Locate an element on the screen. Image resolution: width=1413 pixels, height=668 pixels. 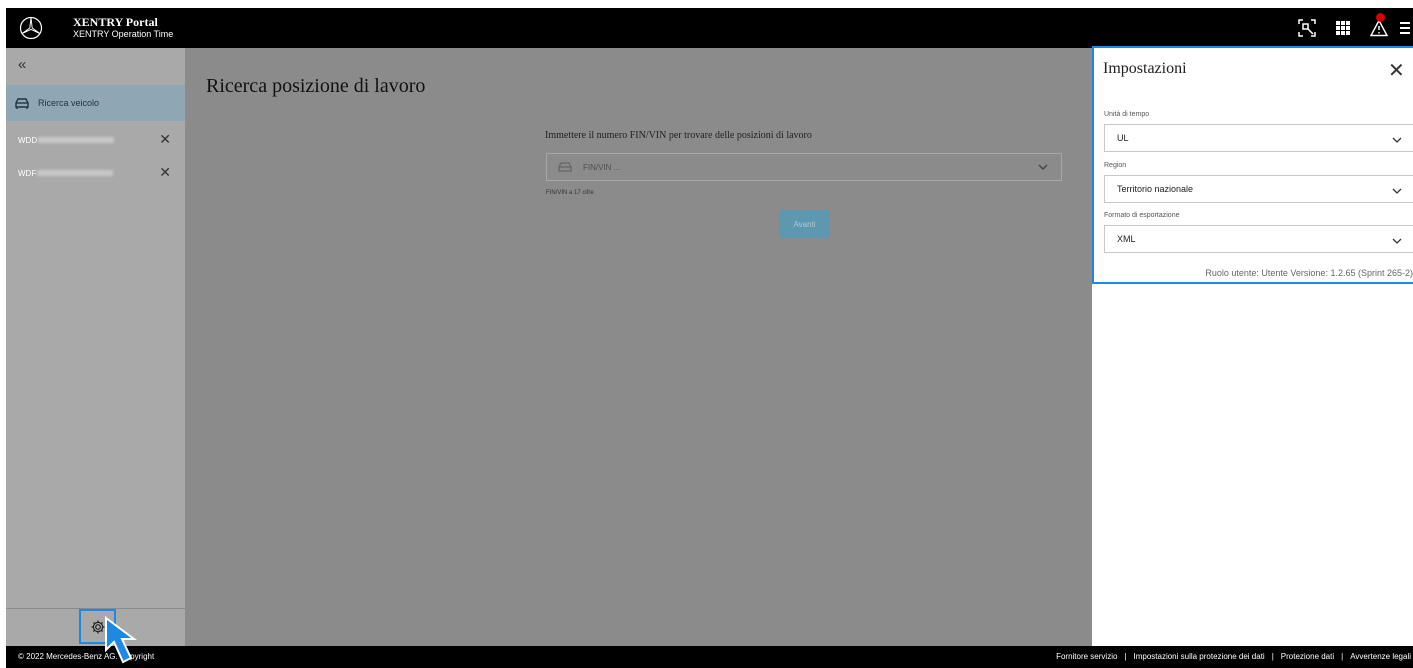
warning-icon is located at coordinates (1379, 28).